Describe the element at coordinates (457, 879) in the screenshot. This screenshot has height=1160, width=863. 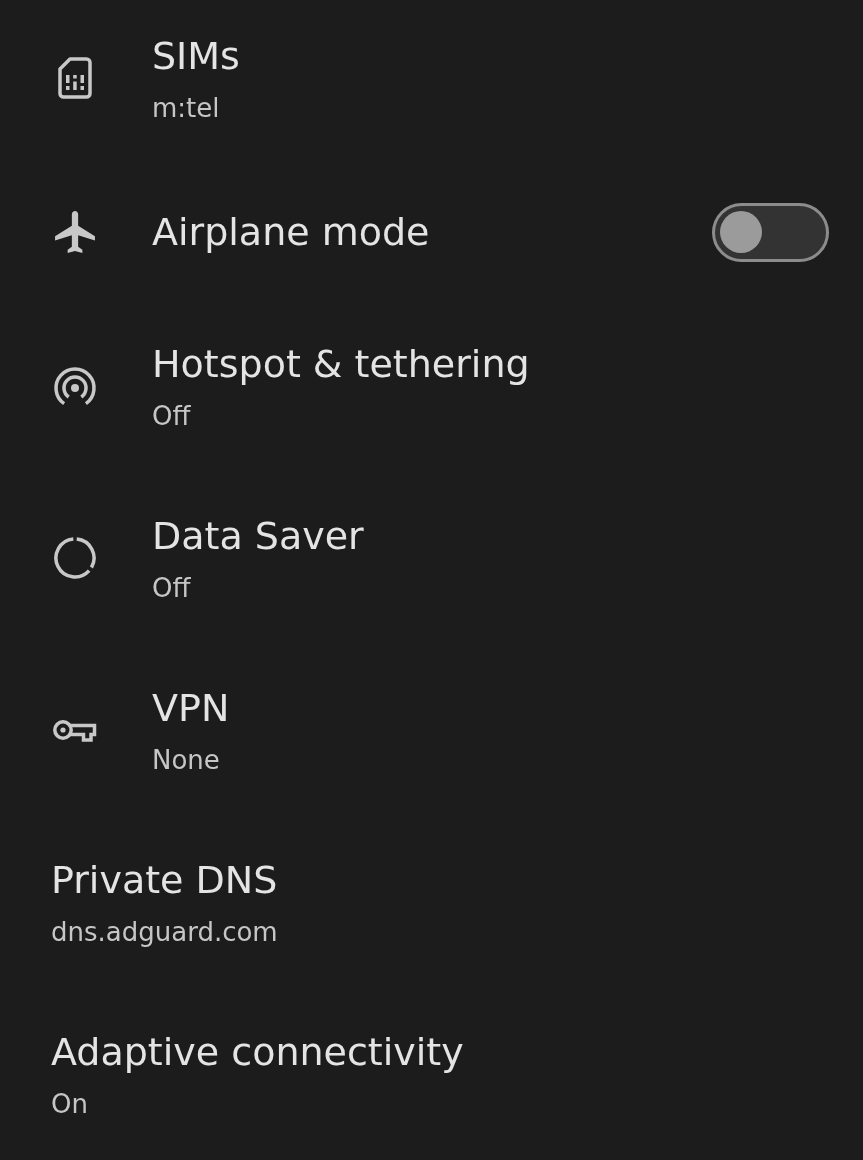
I see `setting-title: Private DNS` at that location.